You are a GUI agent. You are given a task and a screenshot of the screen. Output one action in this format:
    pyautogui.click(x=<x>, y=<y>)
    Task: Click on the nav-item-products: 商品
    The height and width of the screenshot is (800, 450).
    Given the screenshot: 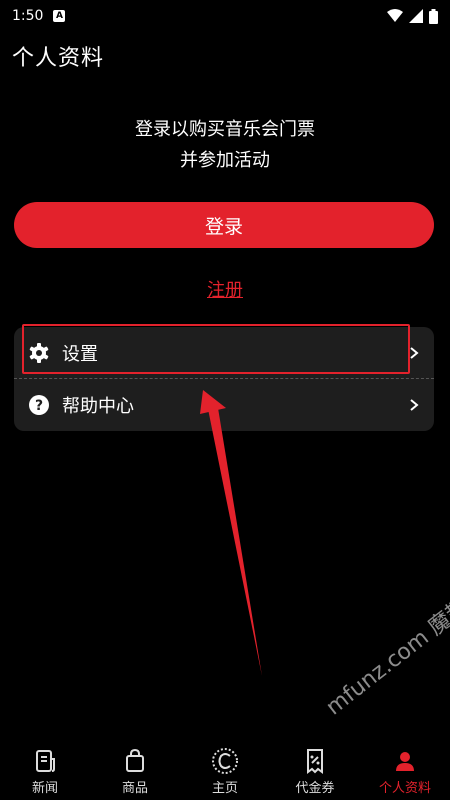 What is the action you would take?
    pyautogui.click(x=135, y=770)
    